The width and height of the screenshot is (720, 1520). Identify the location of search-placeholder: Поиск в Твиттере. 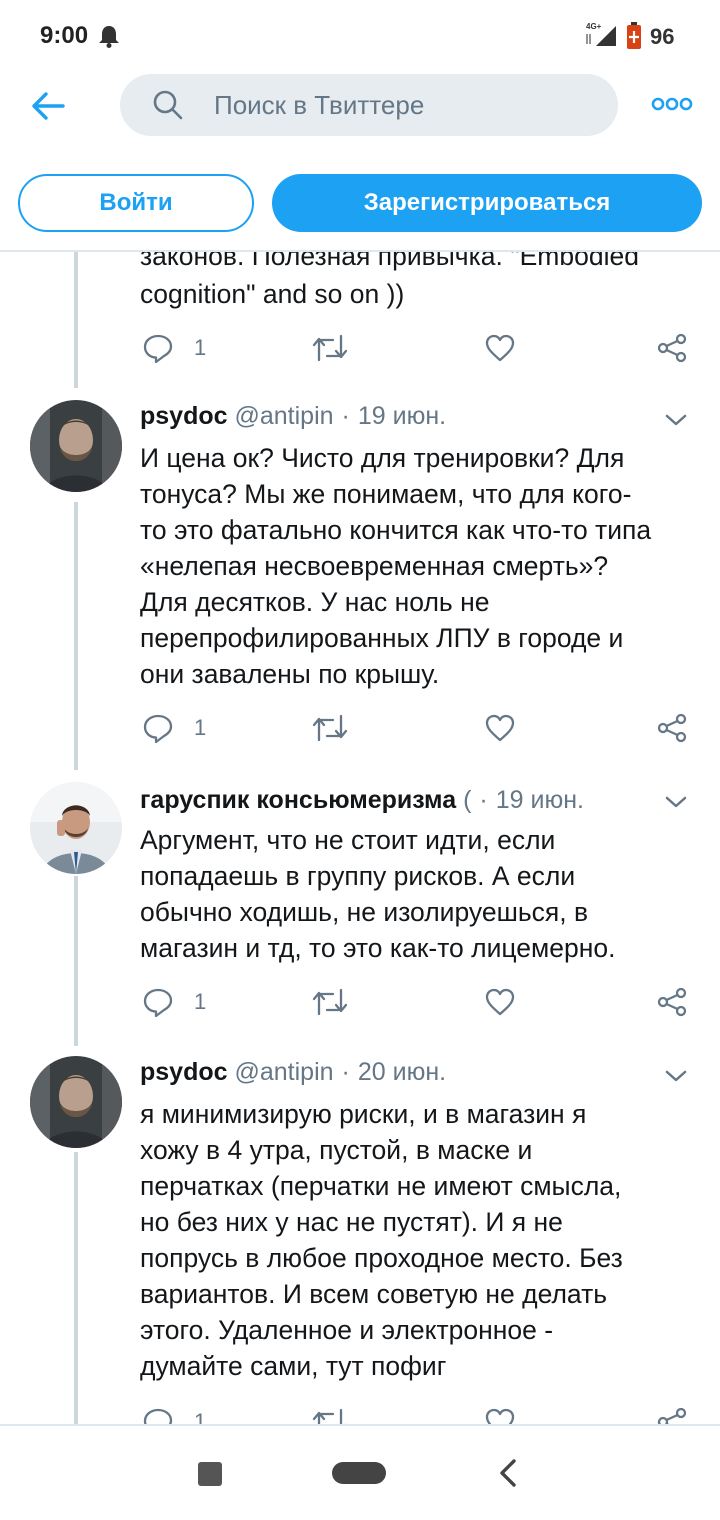
(319, 105).